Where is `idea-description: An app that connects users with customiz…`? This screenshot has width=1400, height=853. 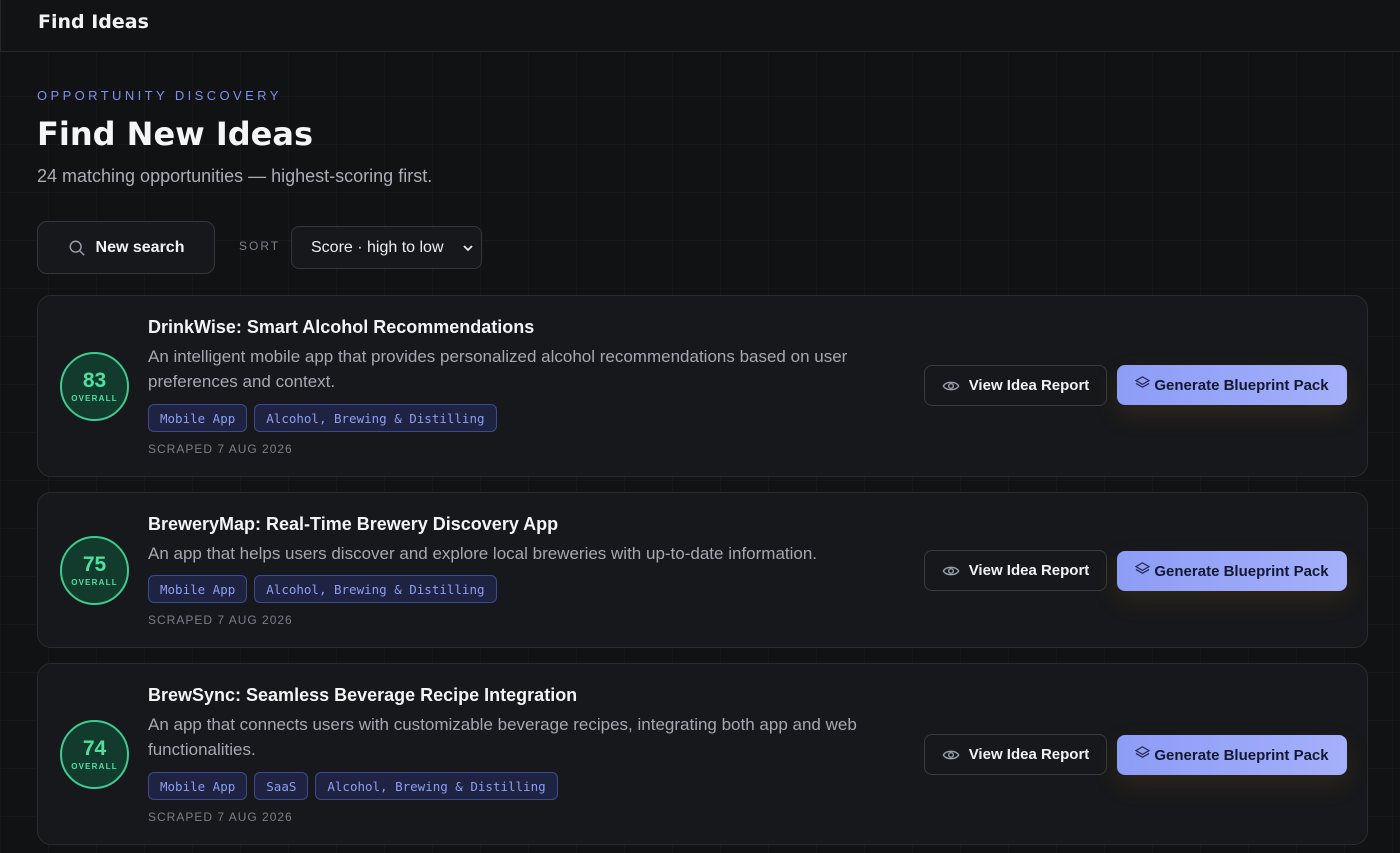
idea-description: An app that connects users with customiz… is located at coordinates (502, 737).